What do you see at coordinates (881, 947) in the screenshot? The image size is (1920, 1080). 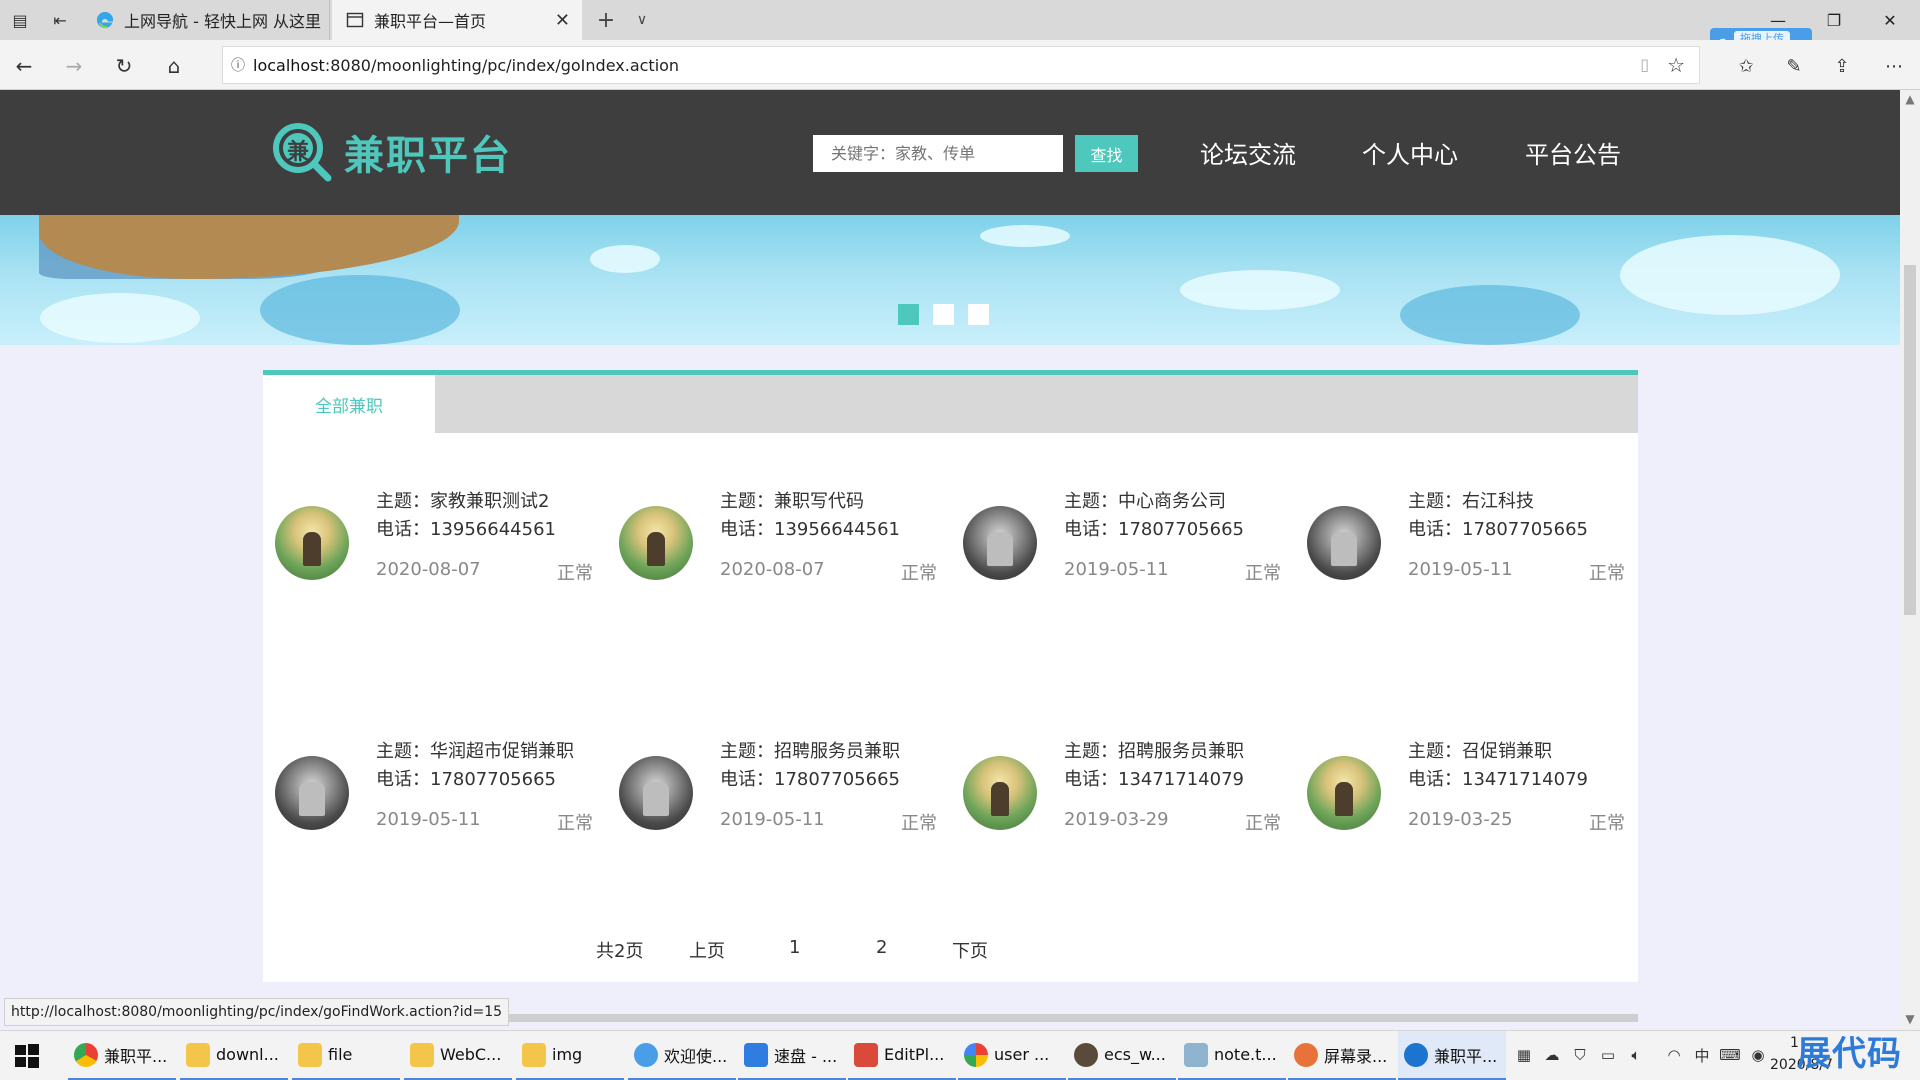 I see `pager-page-2: 2` at bounding box center [881, 947].